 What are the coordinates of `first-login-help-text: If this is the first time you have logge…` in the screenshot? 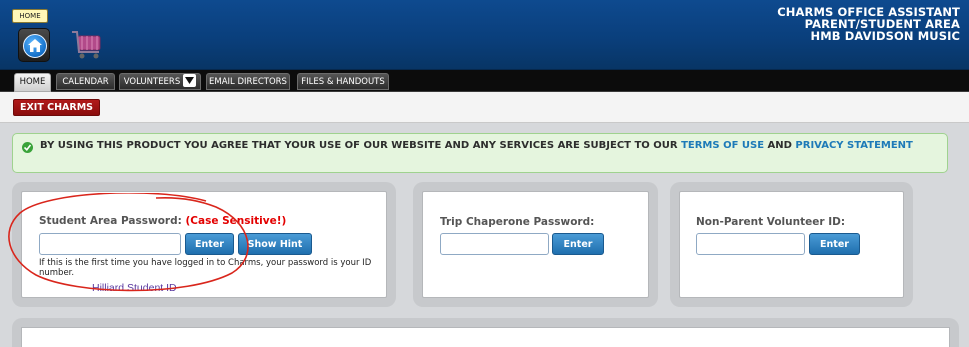 It's located at (205, 268).